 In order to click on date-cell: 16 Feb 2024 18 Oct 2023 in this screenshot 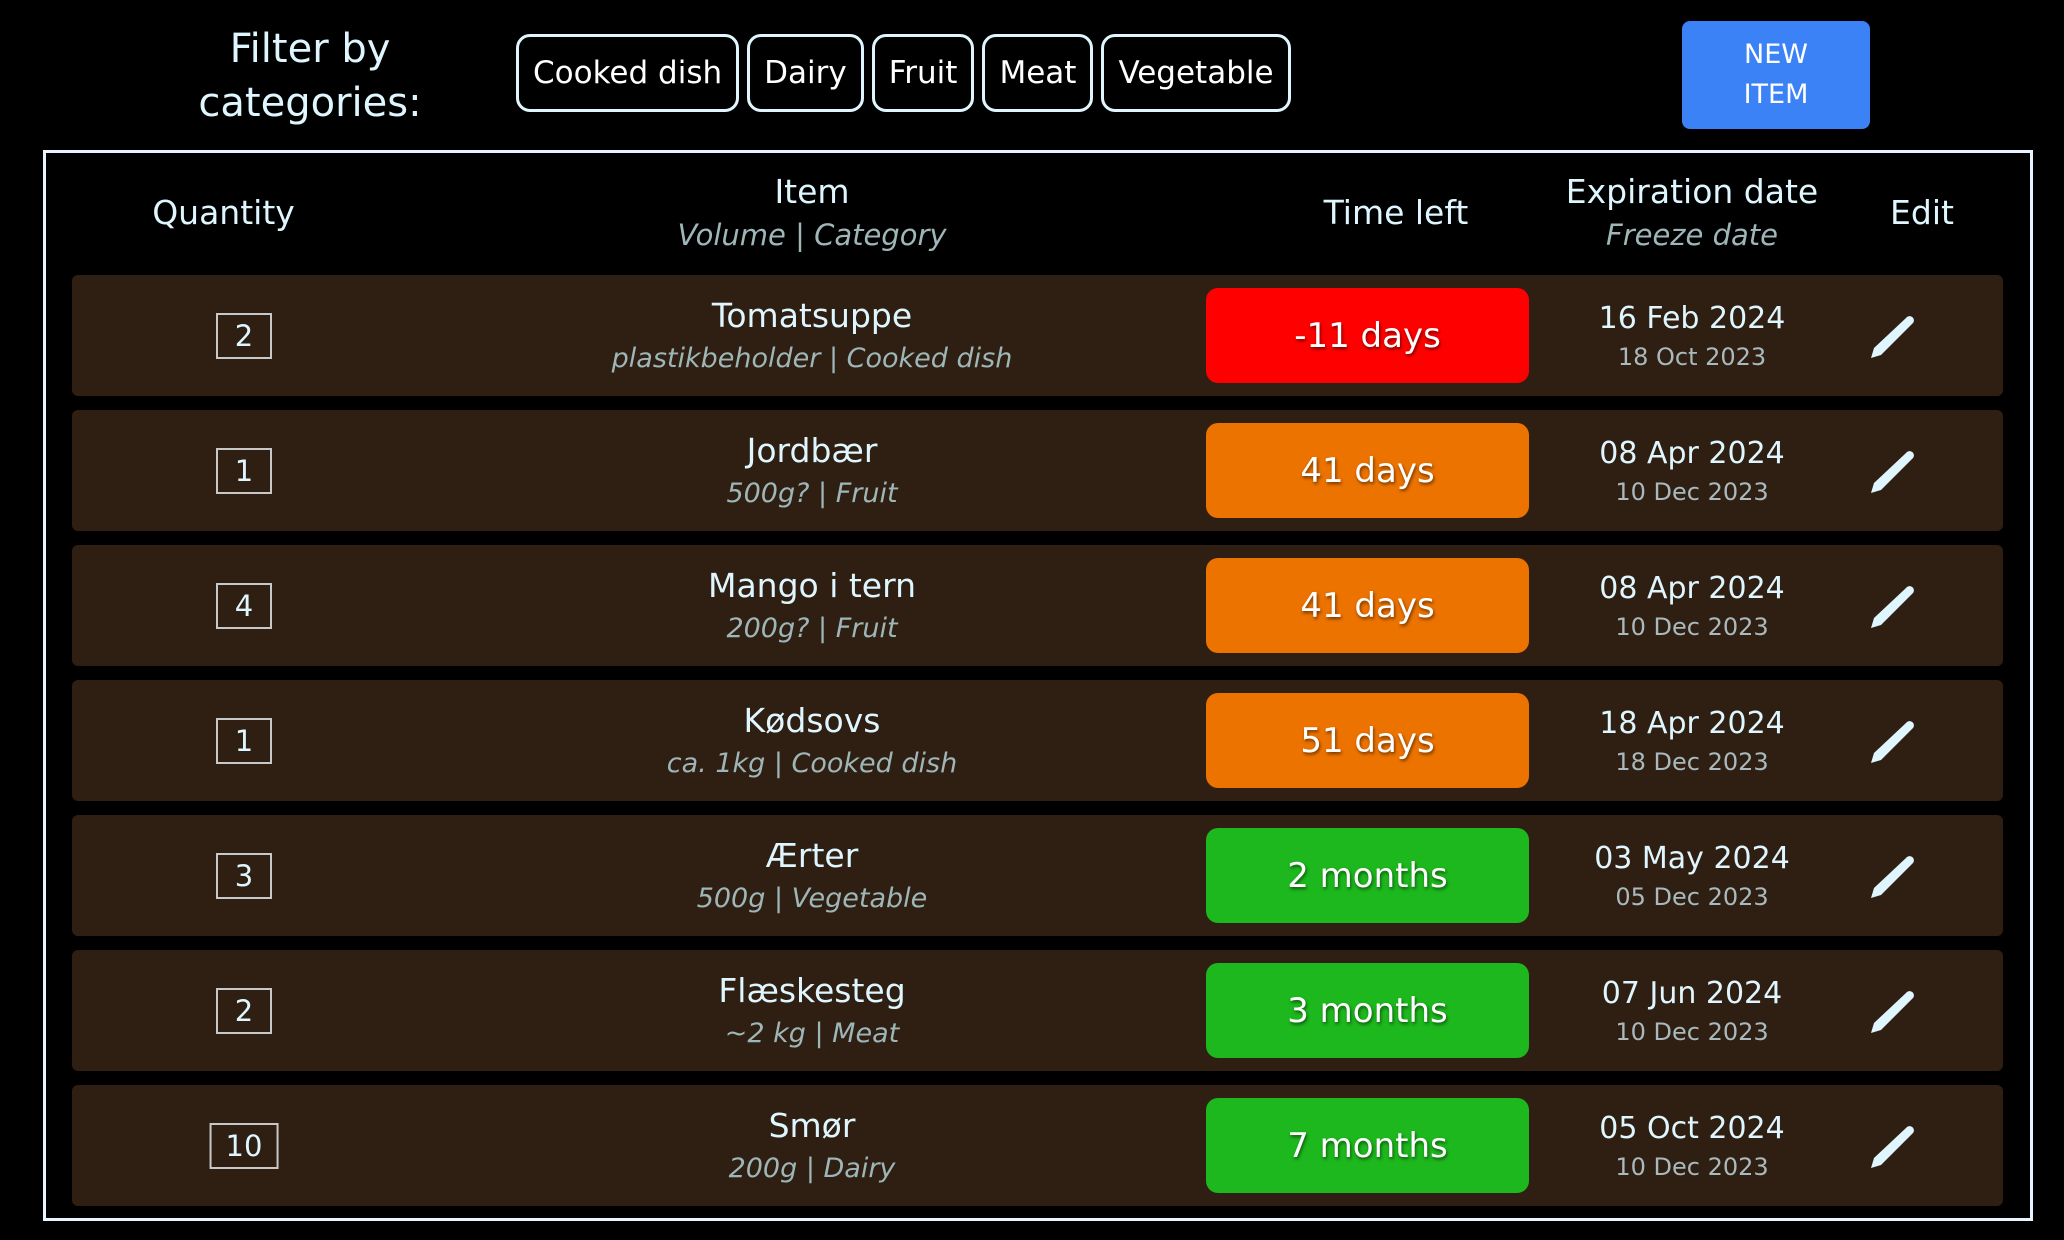, I will do `click(1692, 335)`.